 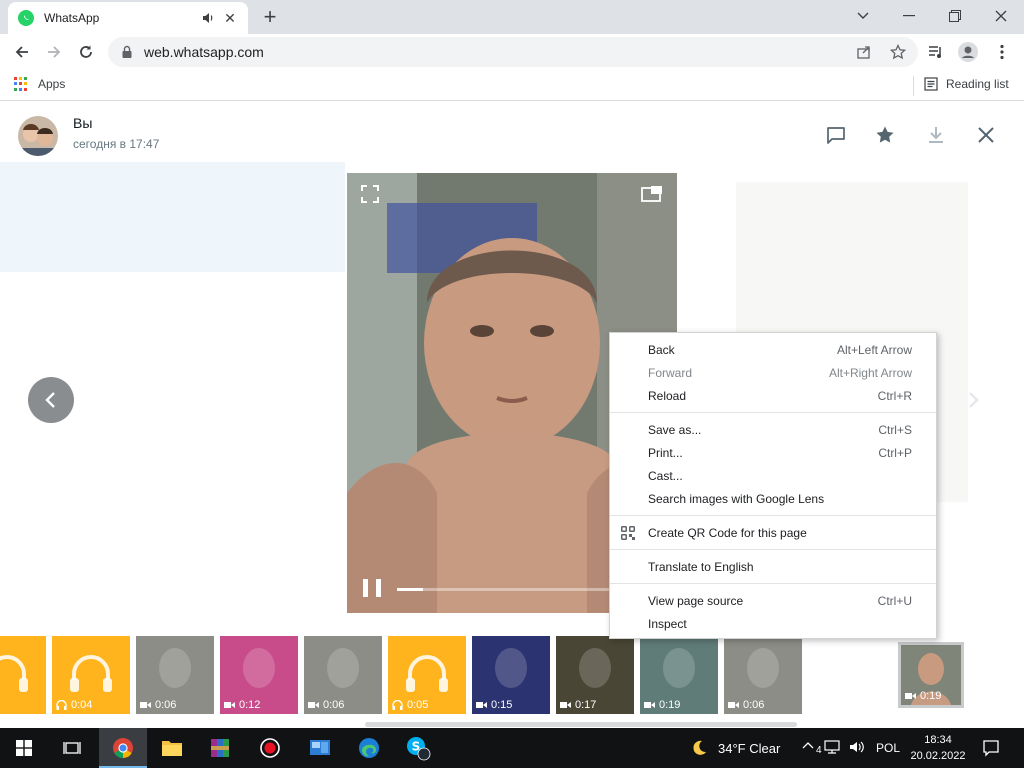 What do you see at coordinates (22, 52) in the screenshot?
I see `back-button` at bounding box center [22, 52].